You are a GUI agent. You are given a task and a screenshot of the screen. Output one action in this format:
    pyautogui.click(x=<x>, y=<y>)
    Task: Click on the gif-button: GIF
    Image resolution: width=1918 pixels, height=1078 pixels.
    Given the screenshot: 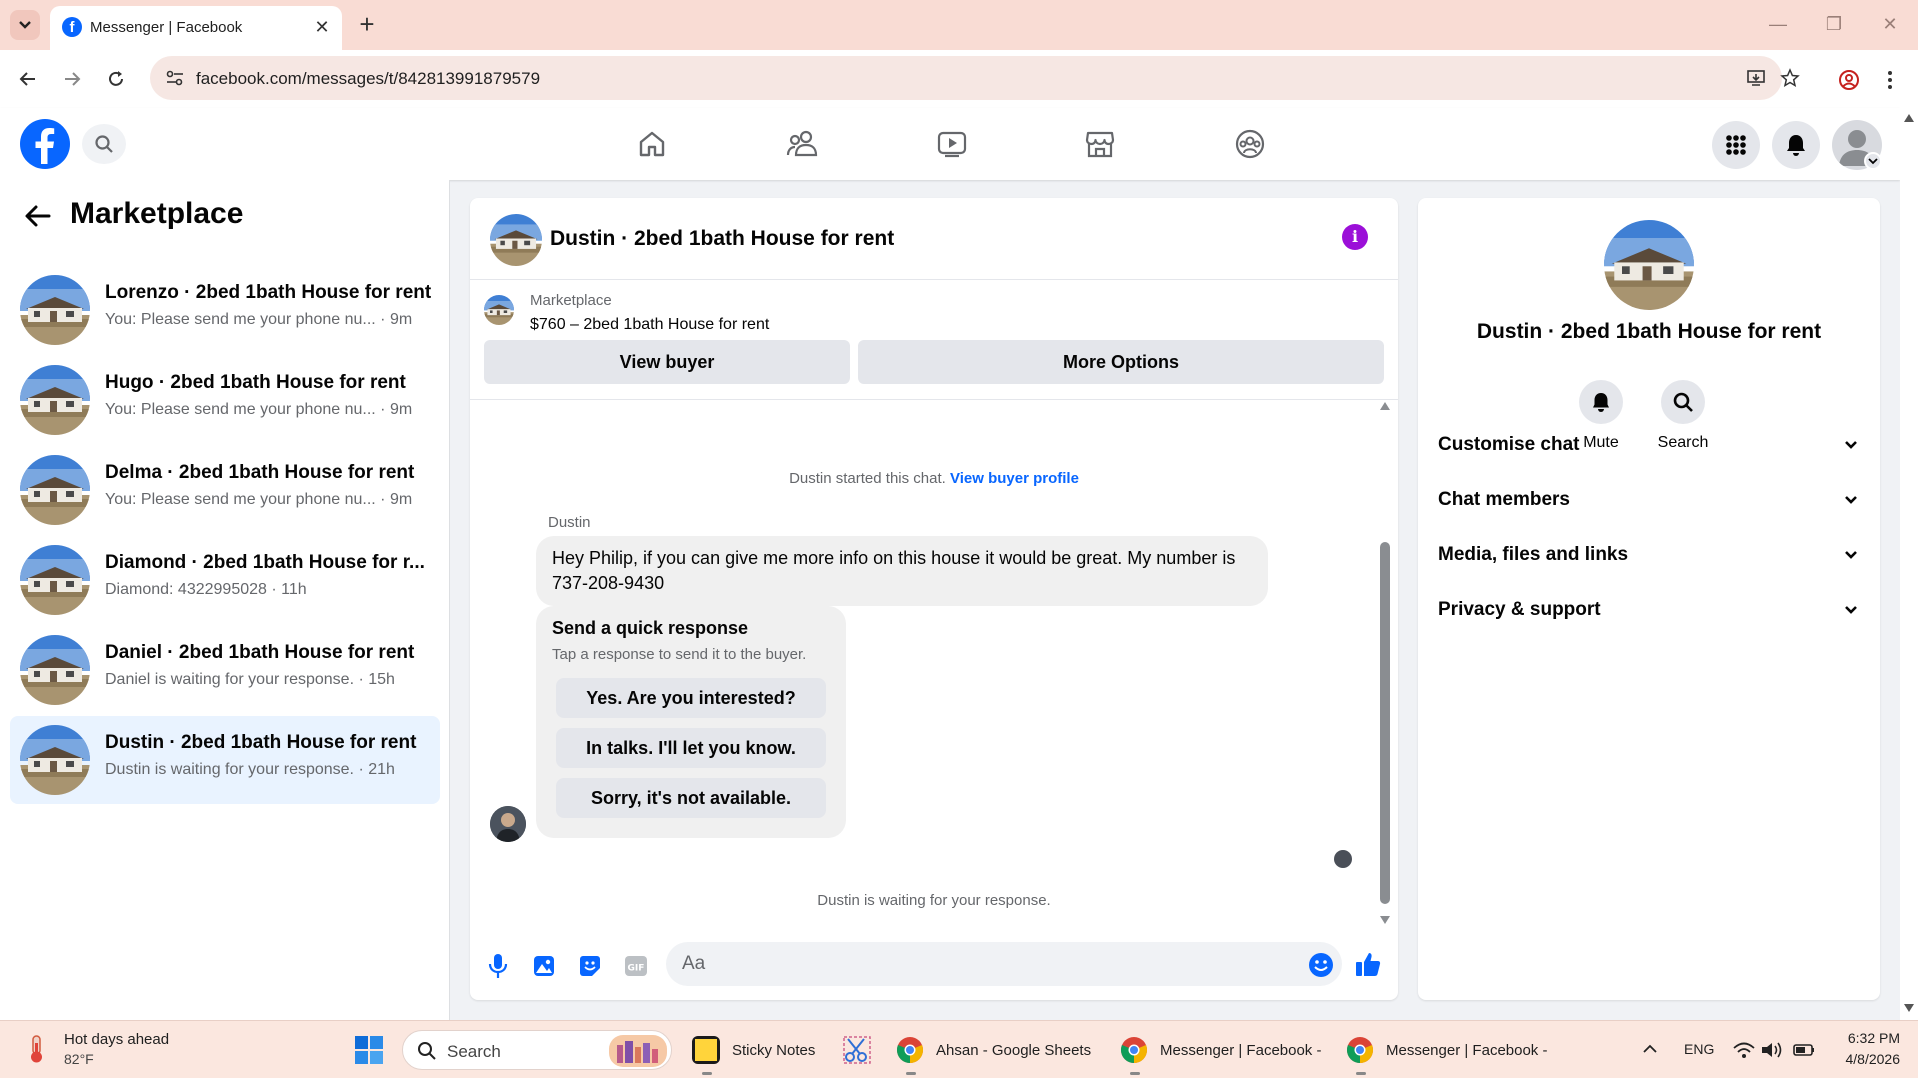 What is the action you would take?
    pyautogui.click(x=636, y=966)
    